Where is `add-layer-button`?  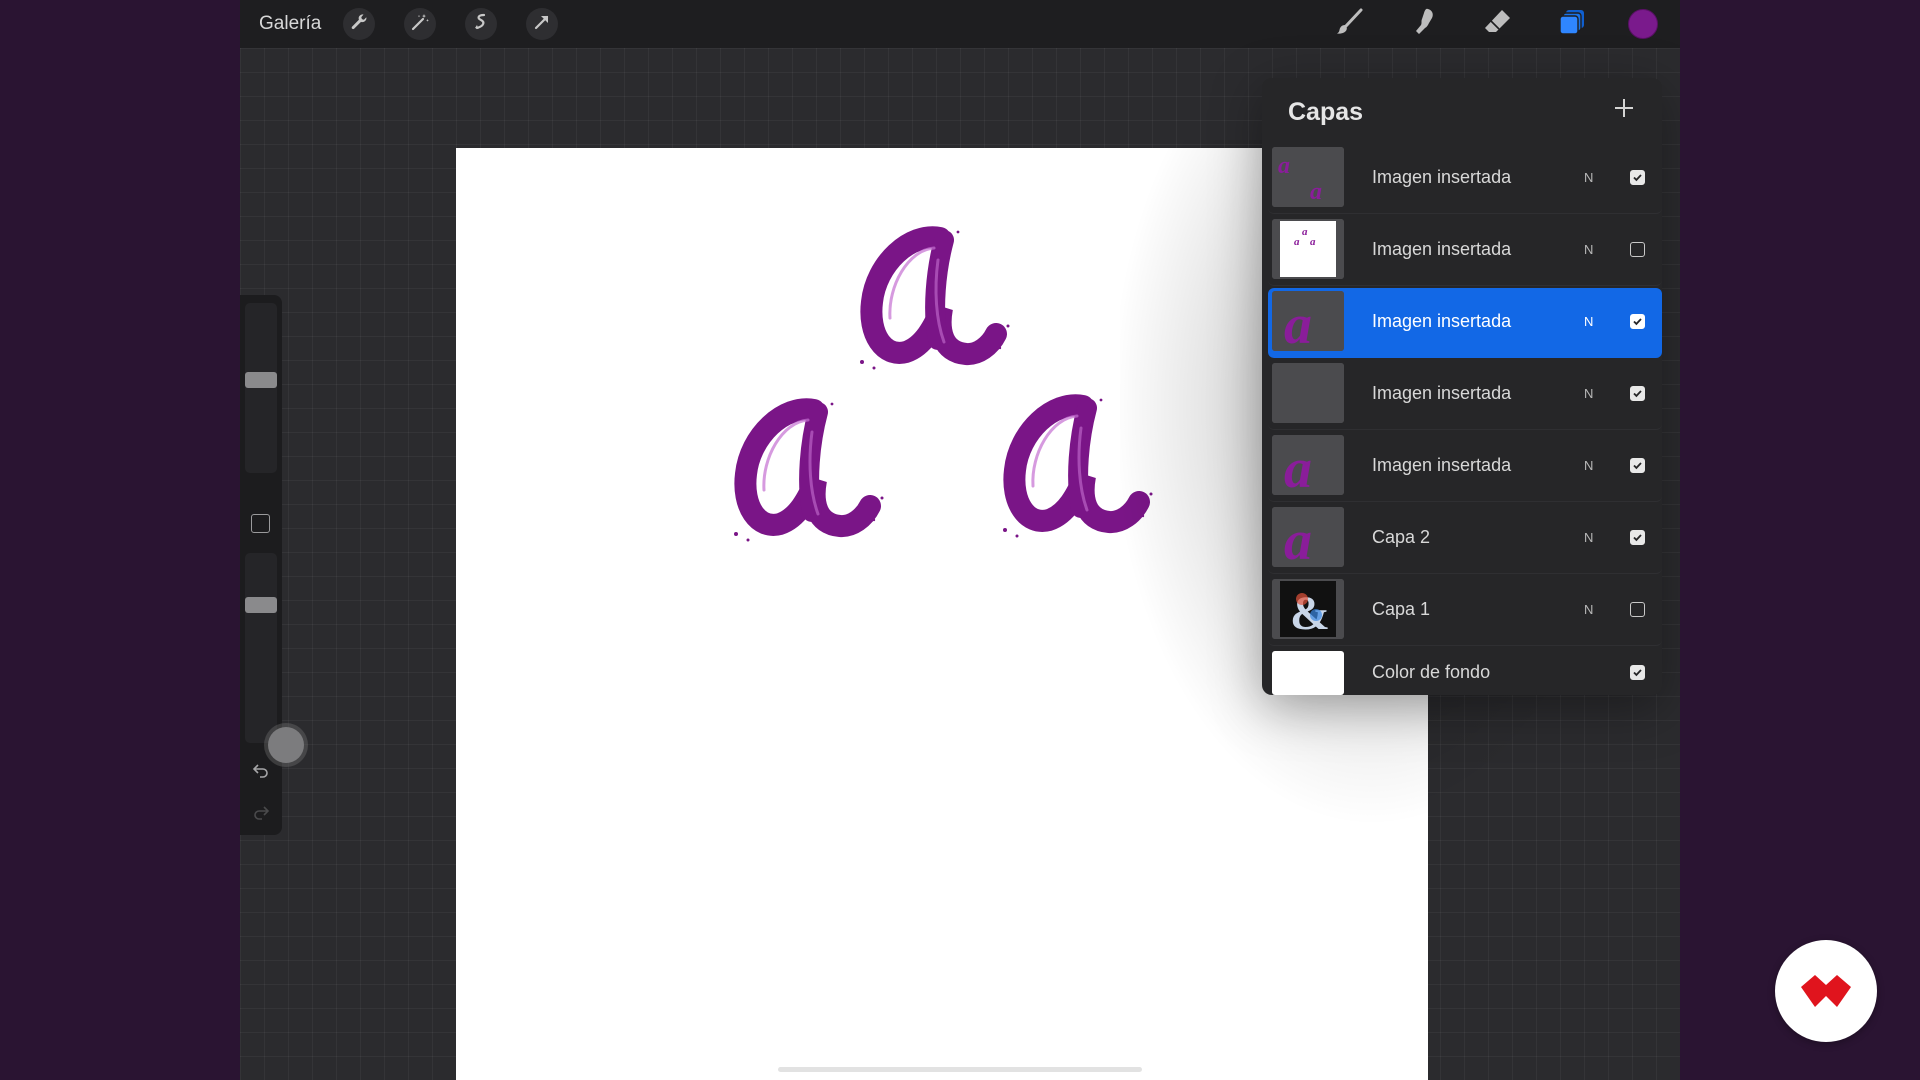 add-layer-button is located at coordinates (1624, 110).